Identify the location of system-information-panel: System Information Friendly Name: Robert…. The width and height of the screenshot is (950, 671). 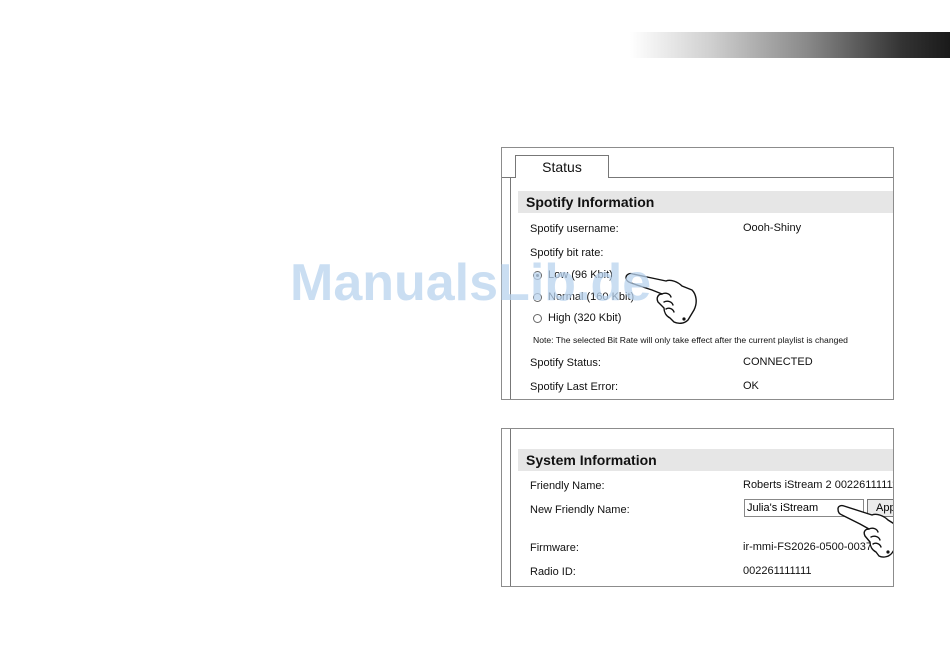
(697, 507).